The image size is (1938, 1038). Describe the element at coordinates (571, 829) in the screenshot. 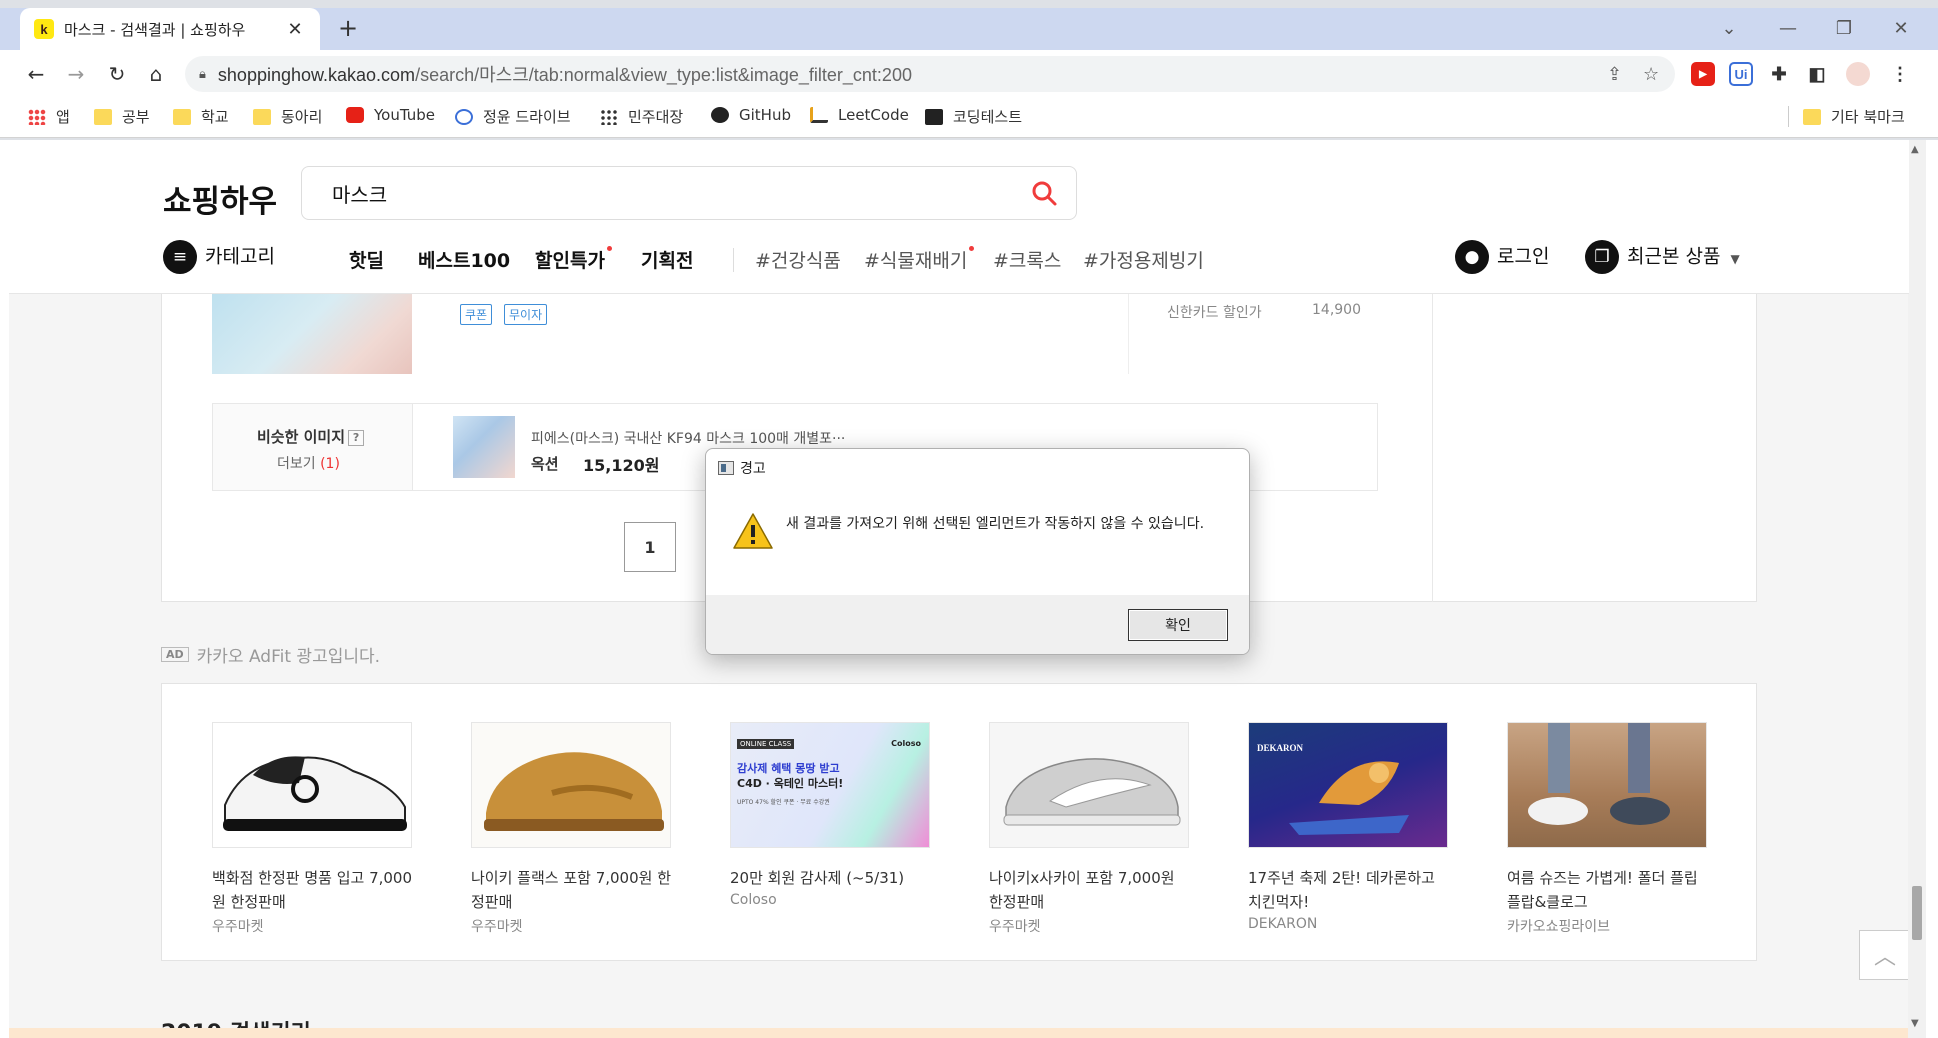

I see `ad-item: 나이키 플랙스 포함 7,000원 한정판매 우주마켓` at that location.